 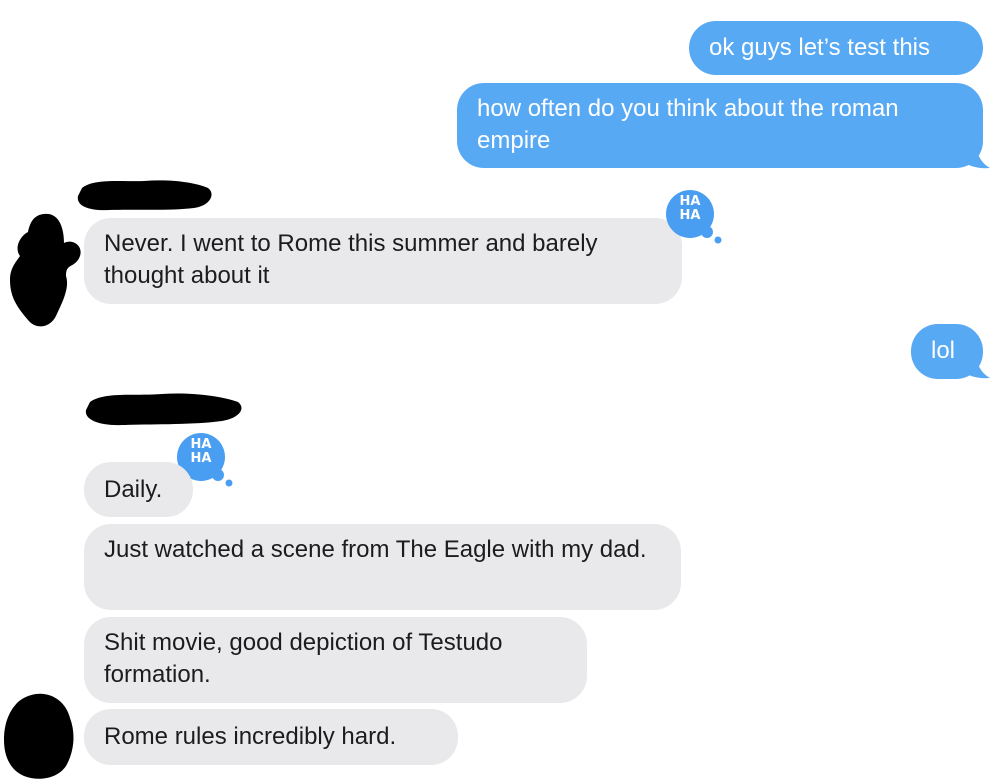 I want to click on haha-tapback-icon: HA HA, so click(x=694, y=217).